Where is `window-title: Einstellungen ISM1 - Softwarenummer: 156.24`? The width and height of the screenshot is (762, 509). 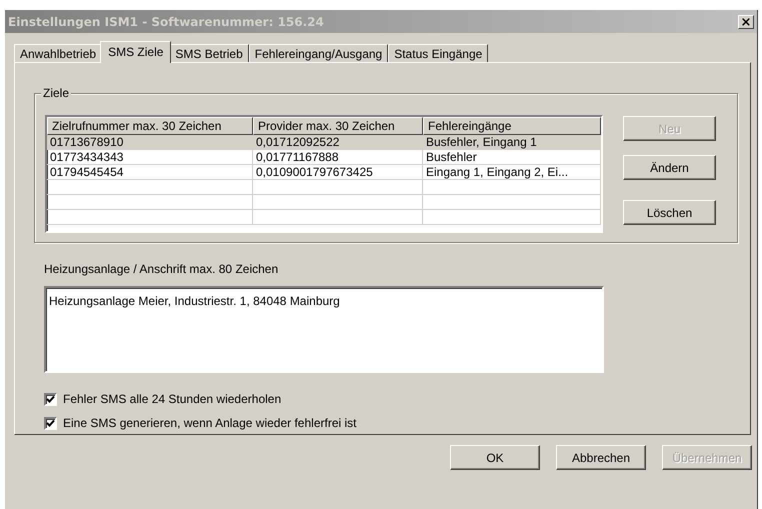 window-title: Einstellungen ISM1 - Softwarenummer: 156.24 is located at coordinates (166, 21).